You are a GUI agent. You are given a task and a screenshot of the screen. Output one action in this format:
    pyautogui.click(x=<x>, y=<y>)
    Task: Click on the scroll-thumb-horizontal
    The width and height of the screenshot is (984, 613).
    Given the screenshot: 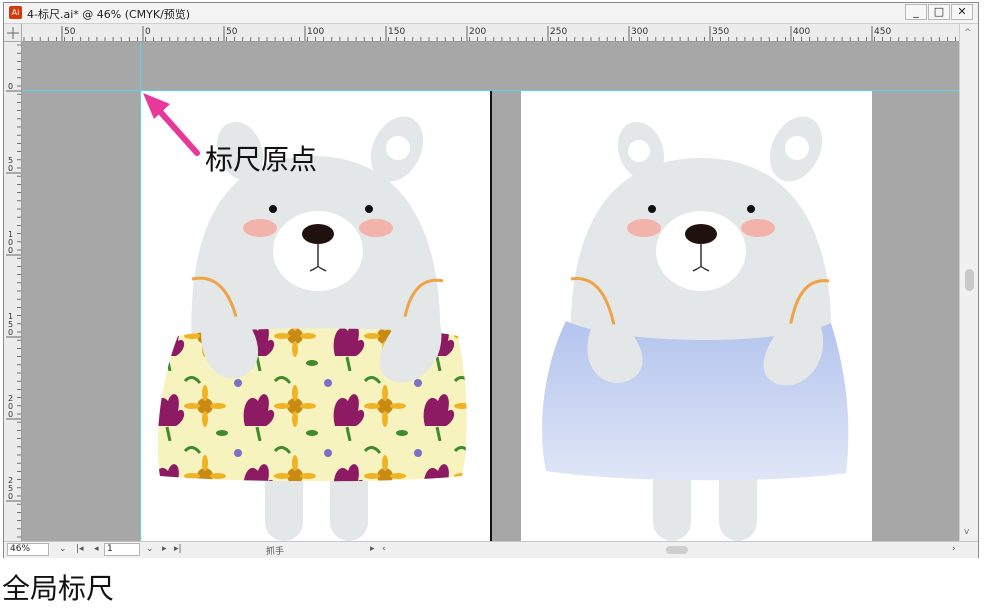 What is the action you would take?
    pyautogui.click(x=677, y=550)
    